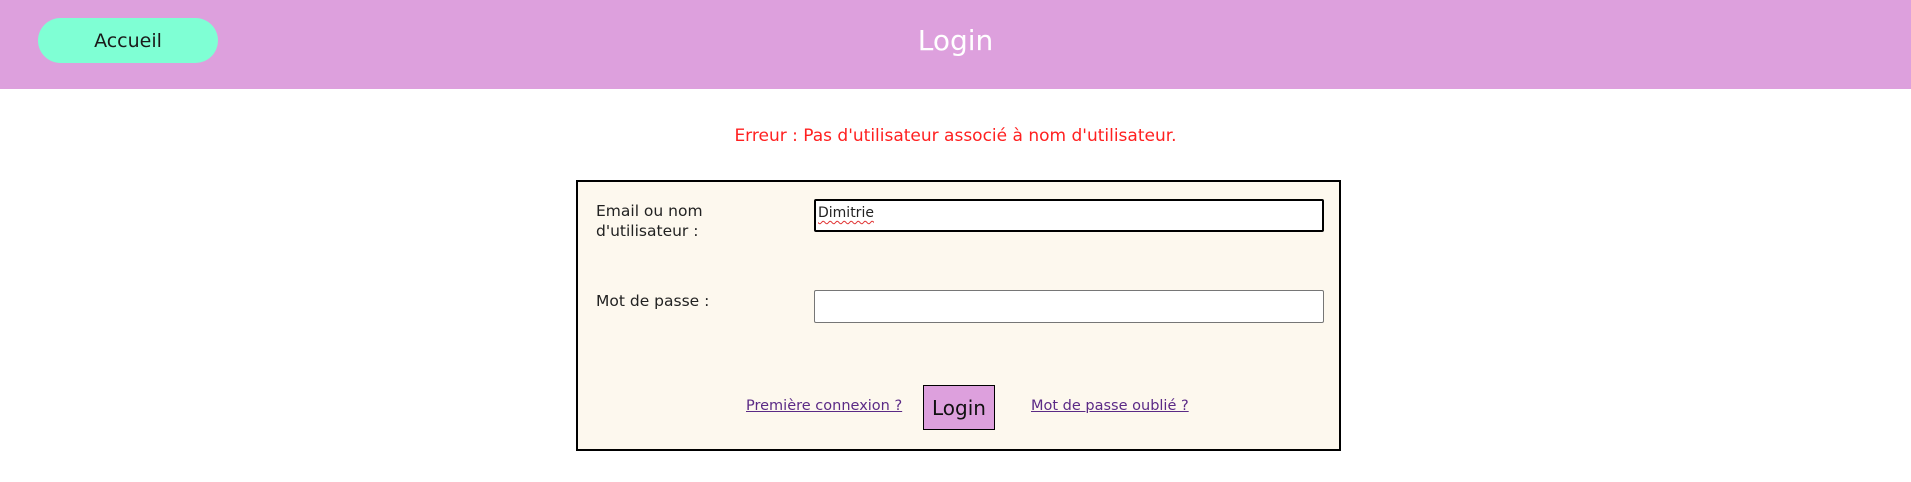  Describe the element at coordinates (649, 221) in the screenshot. I see `username-label: Email ou nom d'utilisateur :` at that location.